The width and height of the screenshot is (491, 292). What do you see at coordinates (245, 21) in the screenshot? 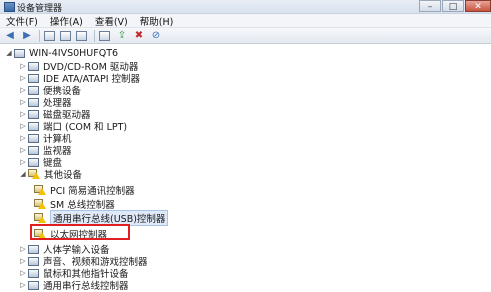
I see `menu-bar: 文件(F) 操作(A) 查看(V) 帮助(H)` at bounding box center [245, 21].